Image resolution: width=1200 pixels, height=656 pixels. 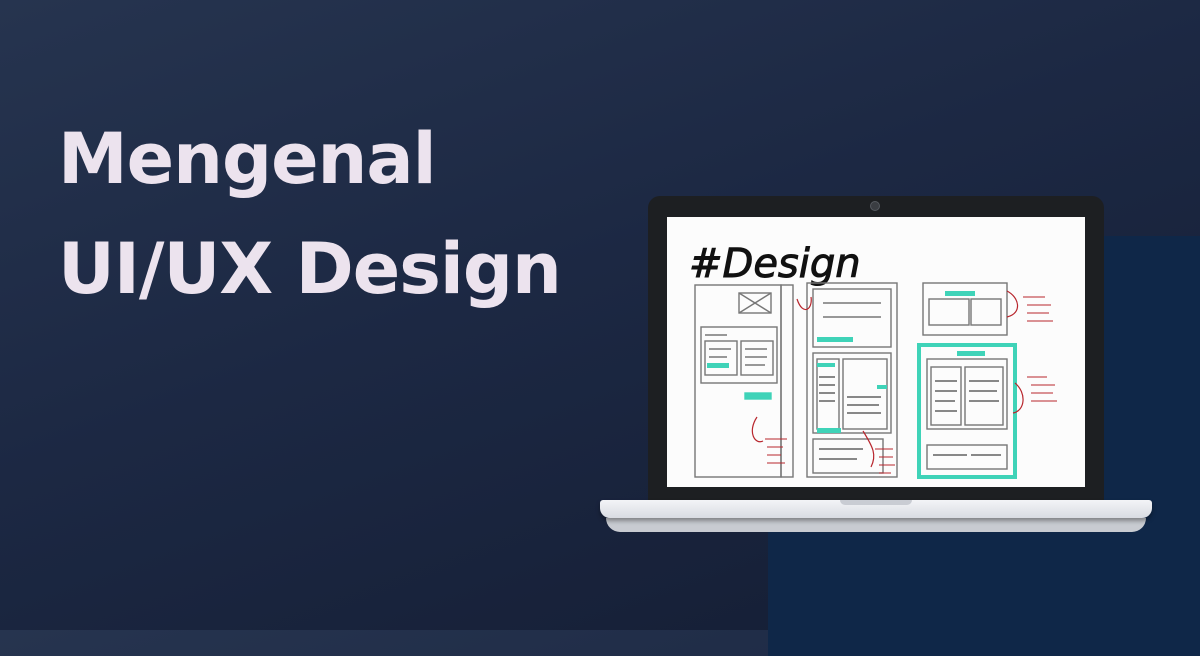 I want to click on wireframe-sketch: #Design, so click(x=873, y=360).